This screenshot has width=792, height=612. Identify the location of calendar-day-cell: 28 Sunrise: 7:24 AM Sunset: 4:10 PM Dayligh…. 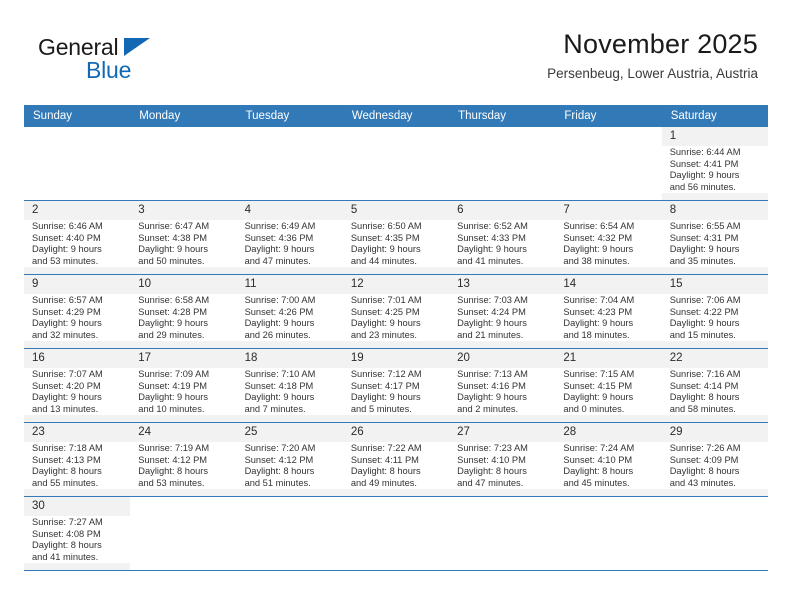
(608, 459).